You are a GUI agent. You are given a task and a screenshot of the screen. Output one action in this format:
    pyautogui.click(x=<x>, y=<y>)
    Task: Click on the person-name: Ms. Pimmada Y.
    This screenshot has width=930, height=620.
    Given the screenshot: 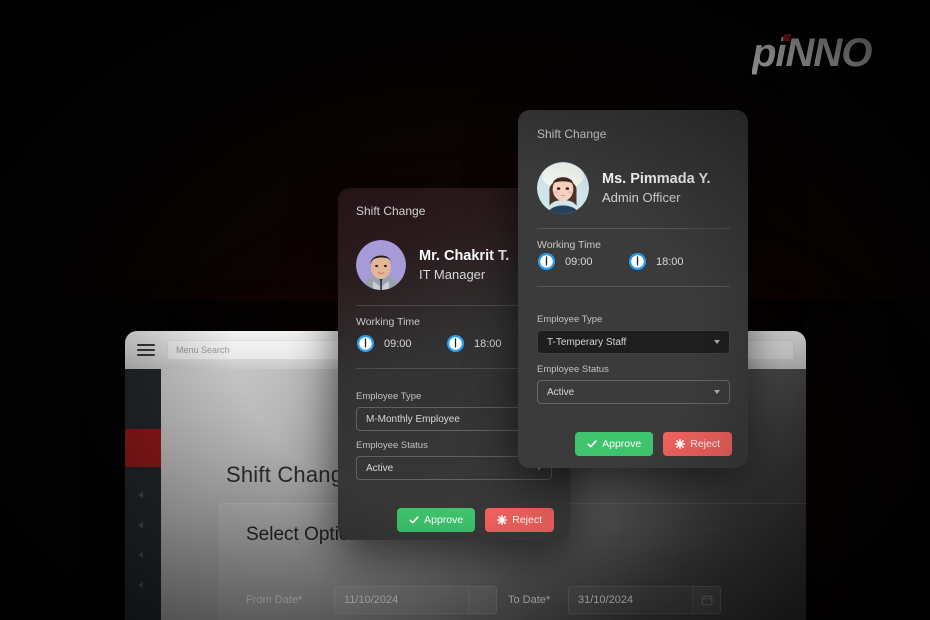 What is the action you would take?
    pyautogui.click(x=656, y=179)
    